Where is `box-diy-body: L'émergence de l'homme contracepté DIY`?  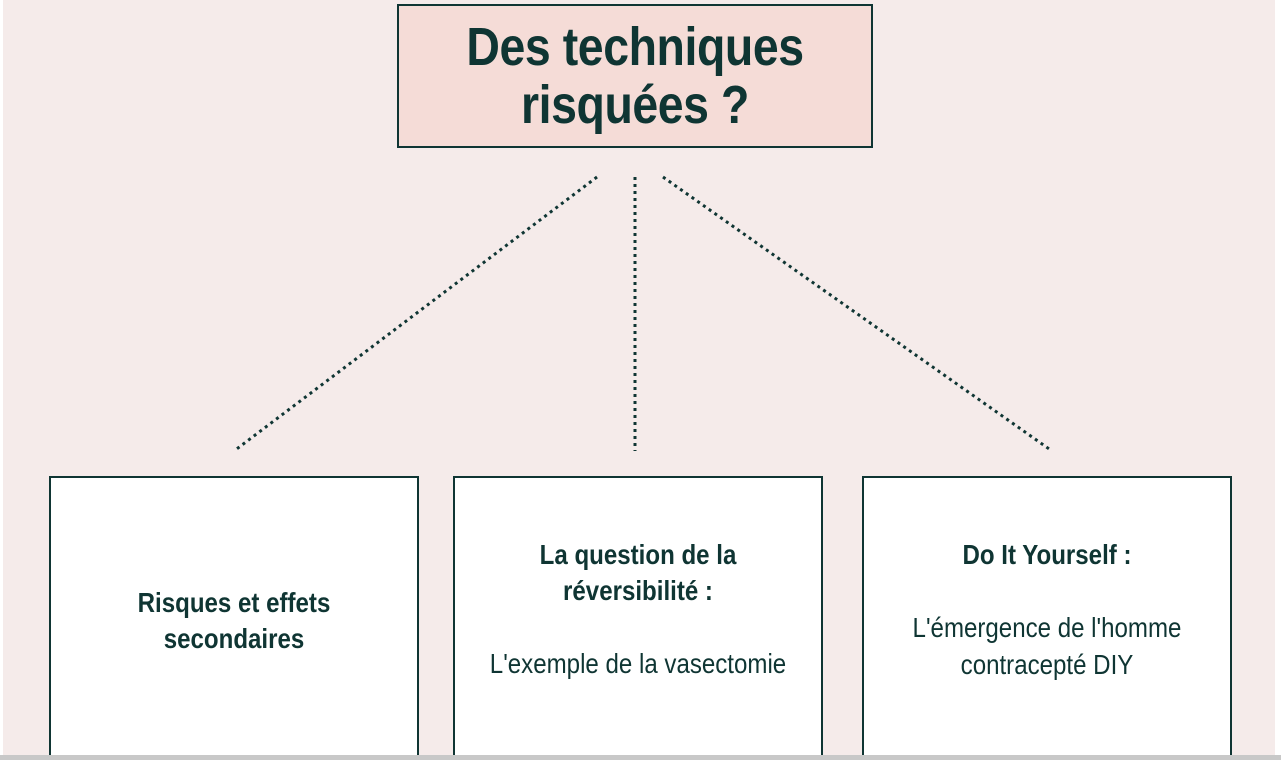 box-diy-body: L'émergence de l'homme contracepté DIY is located at coordinates (1047, 645).